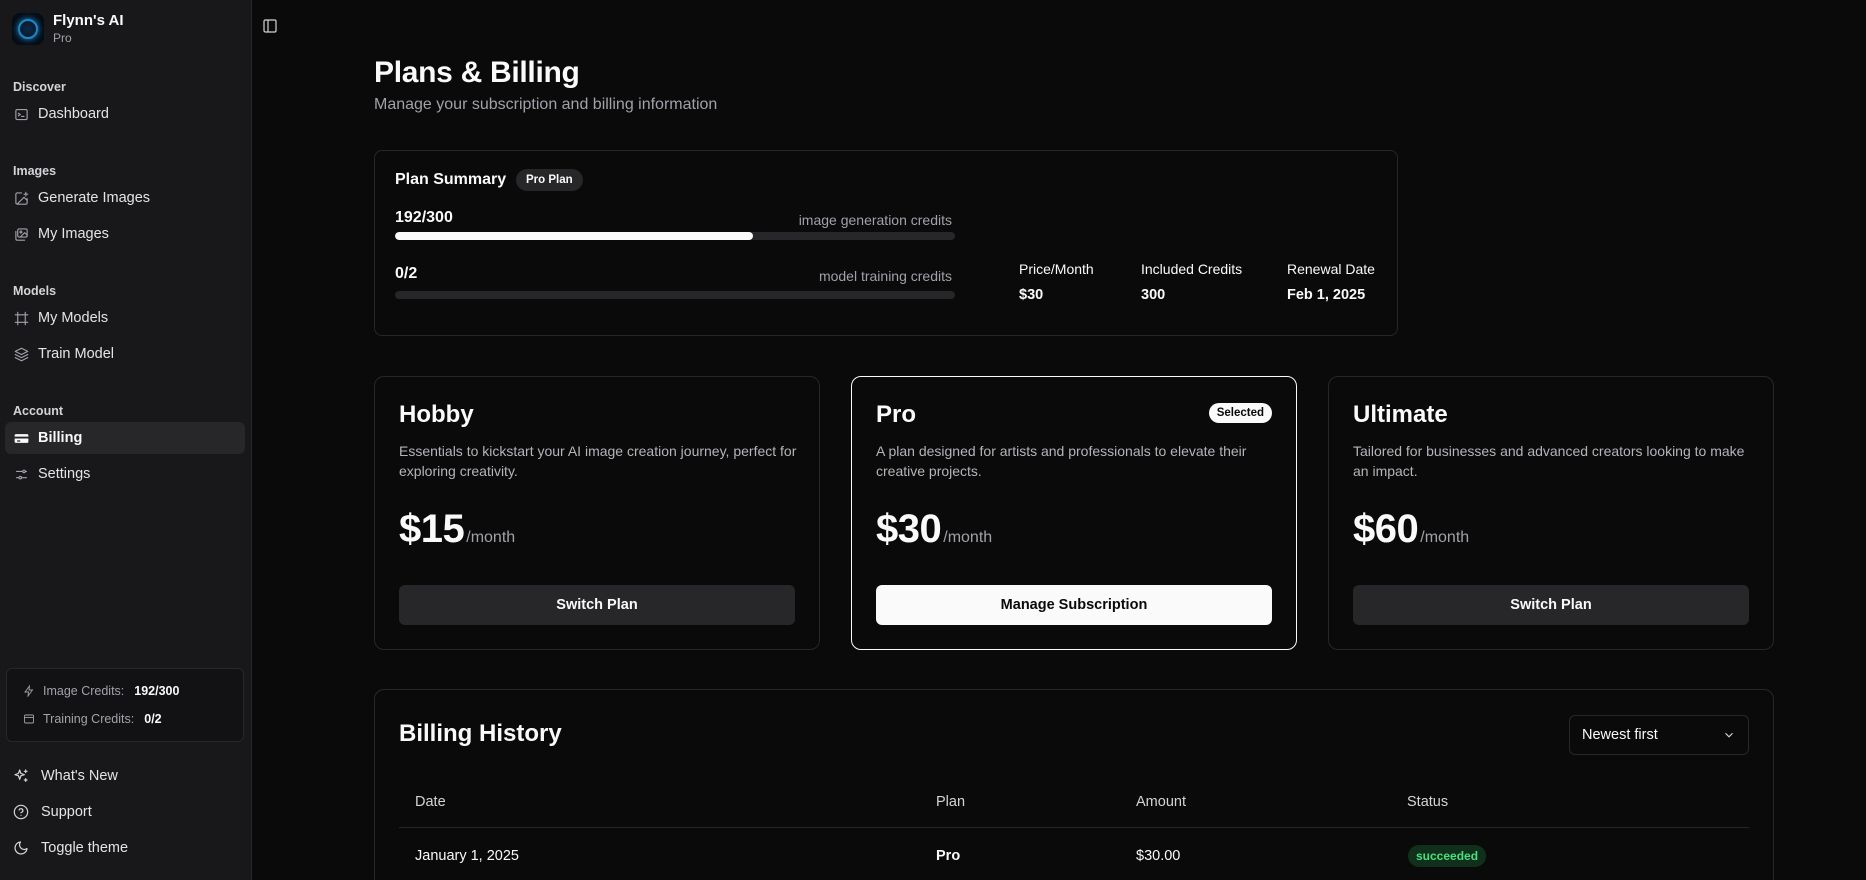 Image resolution: width=1866 pixels, height=880 pixels. What do you see at coordinates (157, 691) in the screenshot?
I see `image-credits-value: 192/300` at bounding box center [157, 691].